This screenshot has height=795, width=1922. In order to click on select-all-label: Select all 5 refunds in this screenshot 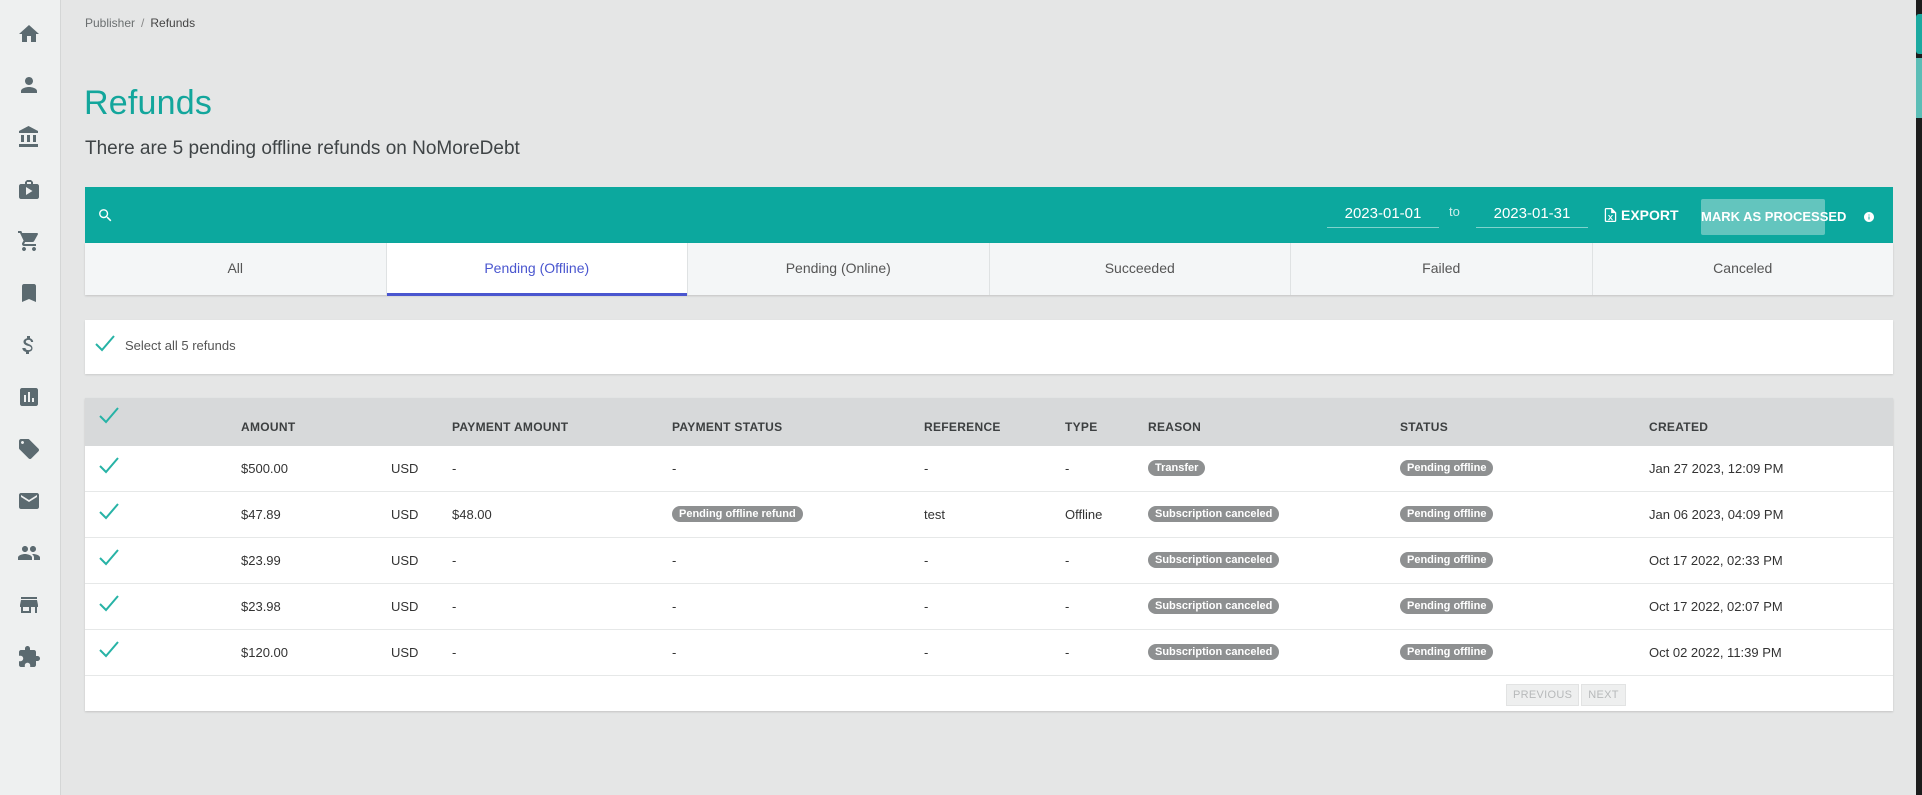, I will do `click(180, 345)`.